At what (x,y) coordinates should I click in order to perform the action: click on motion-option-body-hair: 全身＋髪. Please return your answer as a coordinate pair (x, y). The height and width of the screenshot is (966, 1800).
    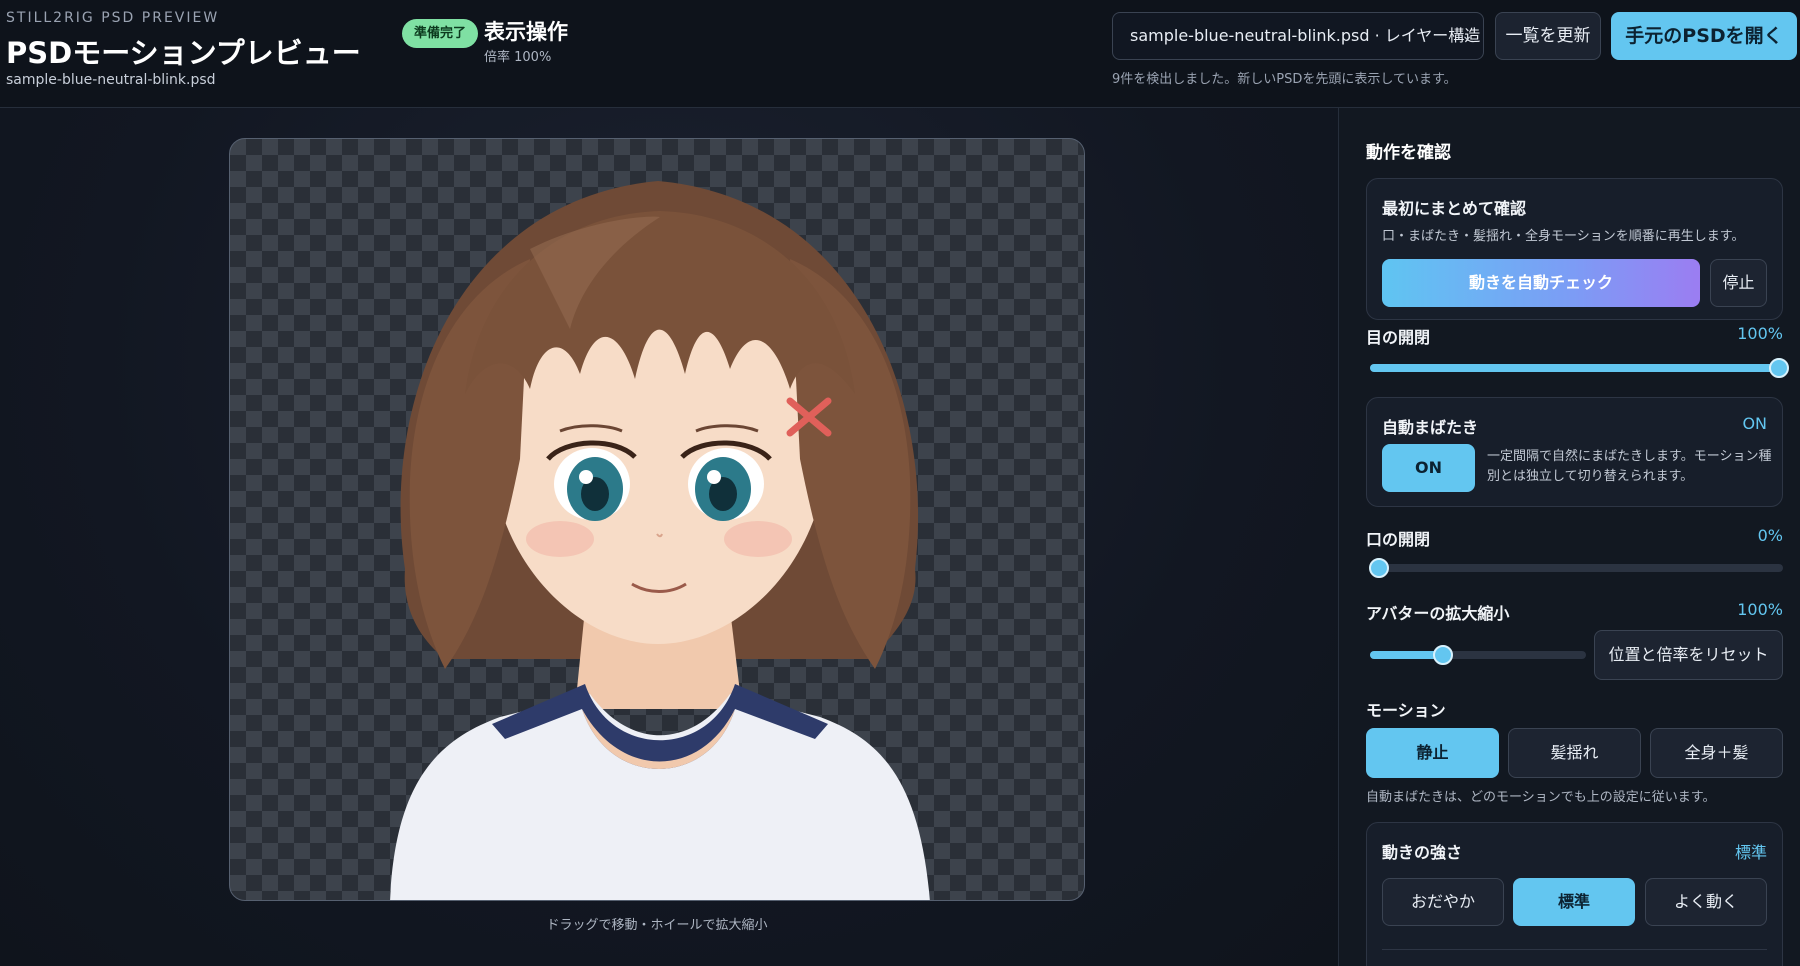
    Looking at the image, I should click on (1716, 753).